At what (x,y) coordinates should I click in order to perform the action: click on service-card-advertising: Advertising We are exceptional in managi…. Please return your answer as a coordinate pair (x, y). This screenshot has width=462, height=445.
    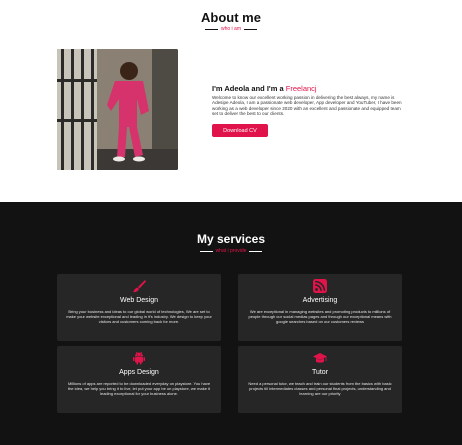
    Looking at the image, I should click on (320, 307).